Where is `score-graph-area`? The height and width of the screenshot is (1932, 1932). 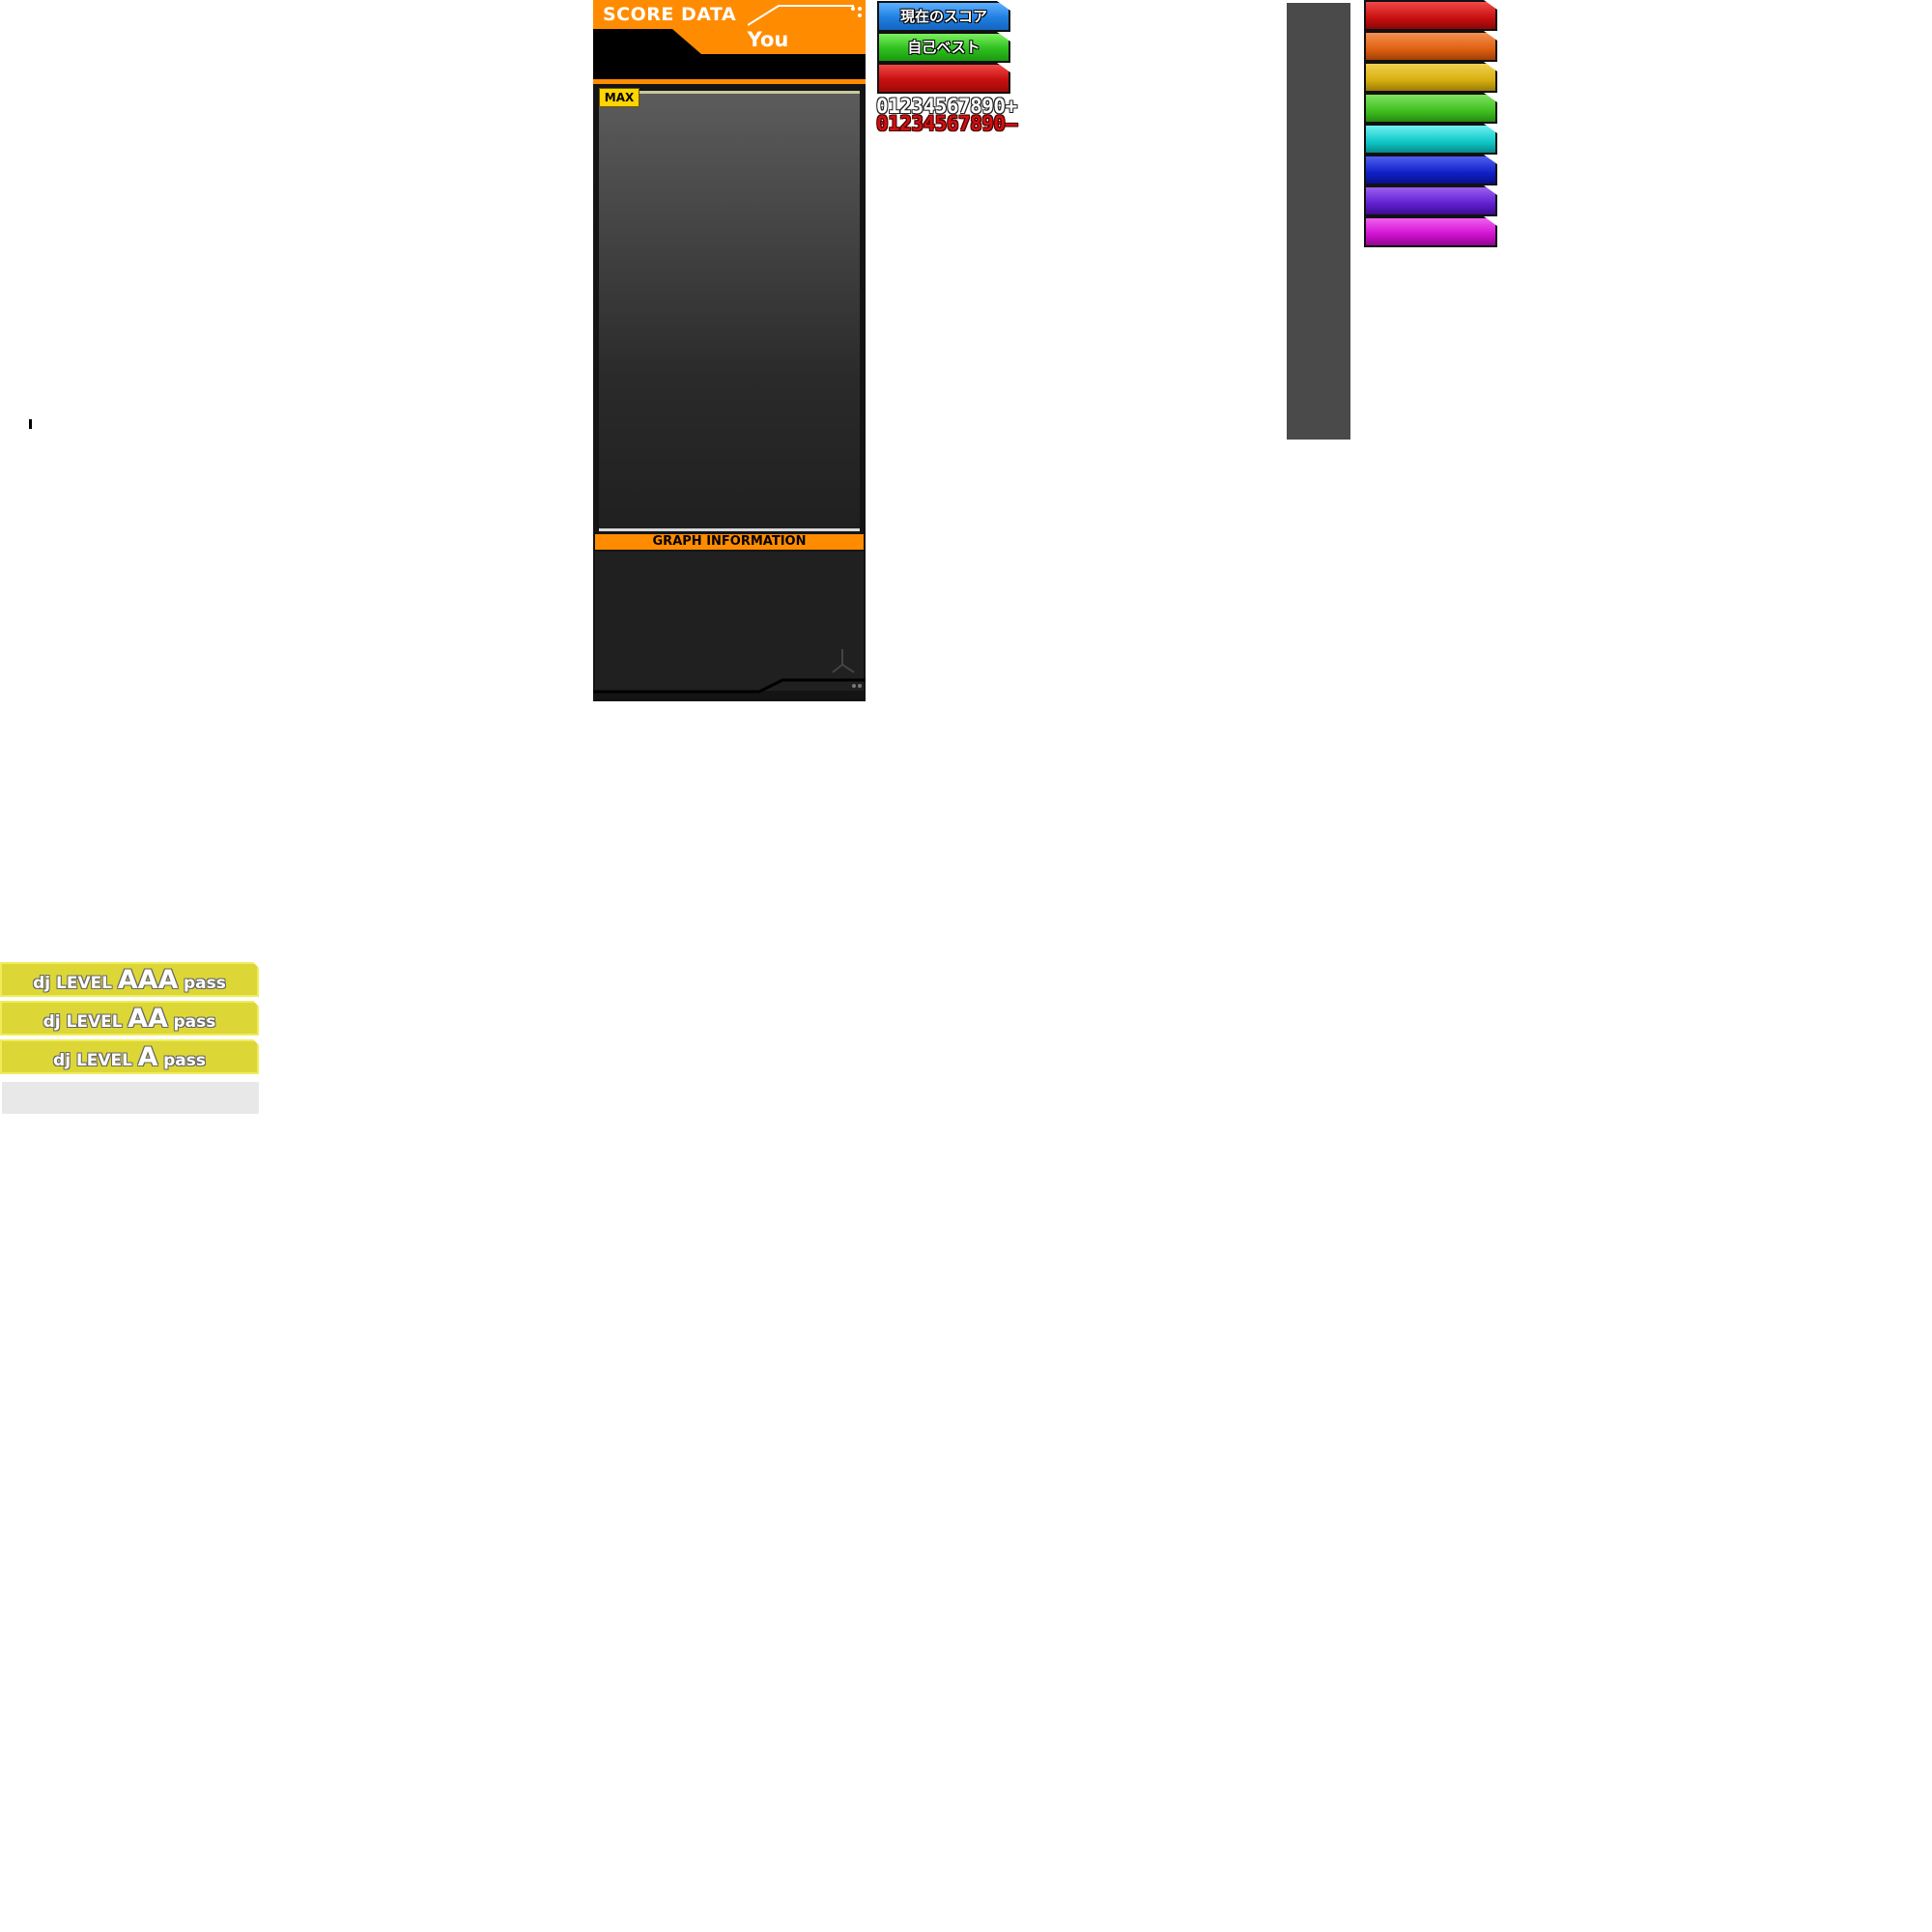
score-graph-area is located at coordinates (729, 310).